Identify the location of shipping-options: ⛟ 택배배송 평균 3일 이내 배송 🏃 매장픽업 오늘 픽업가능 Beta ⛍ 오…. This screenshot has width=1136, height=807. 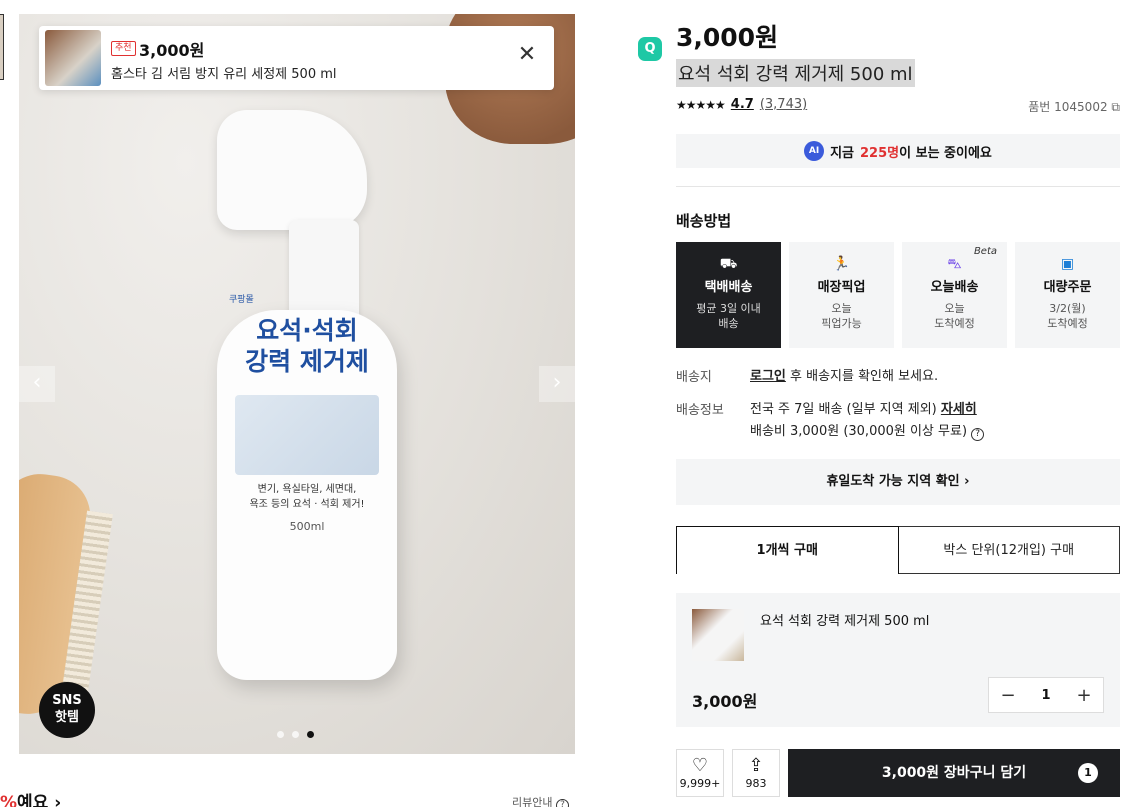
(898, 295).